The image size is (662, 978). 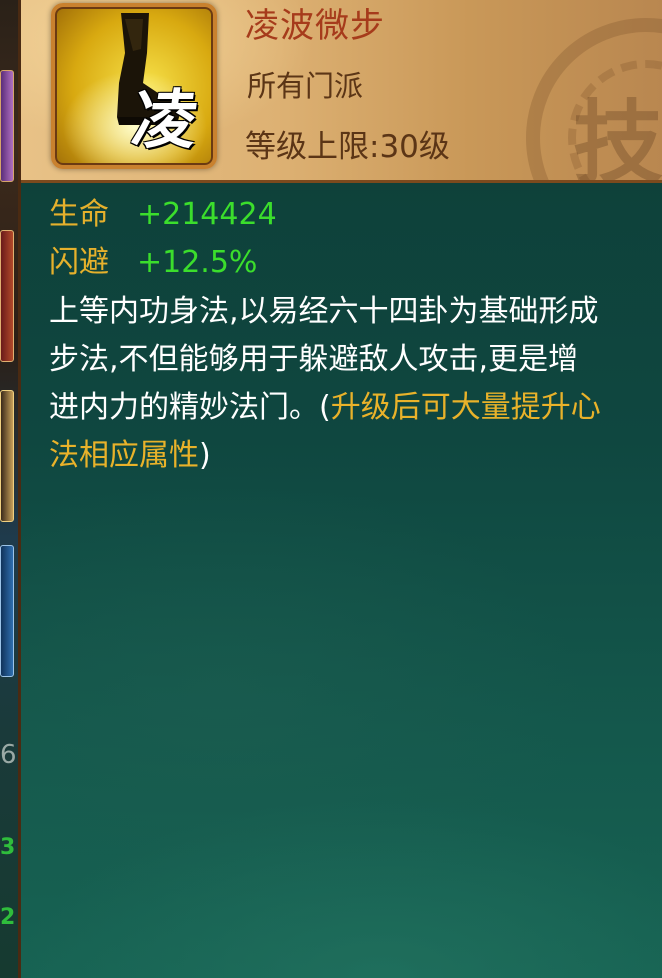 I want to click on description-text: ), so click(x=205, y=455).